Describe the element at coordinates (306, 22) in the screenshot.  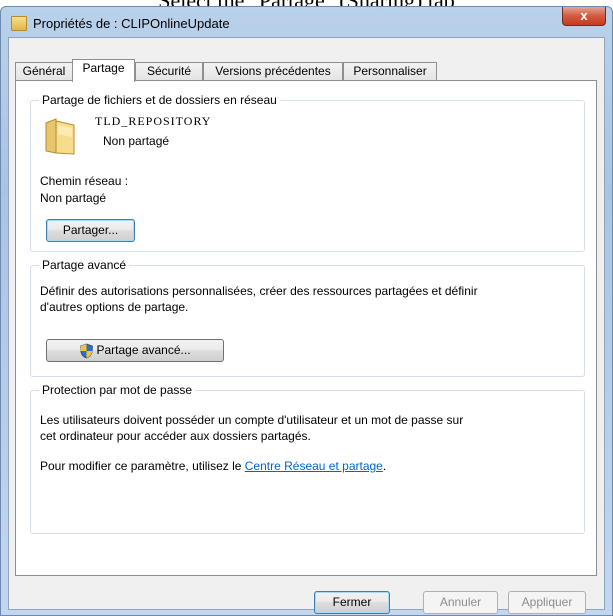
I see `title-bar: Propriétés de : CLIPOnlineUpdate x` at that location.